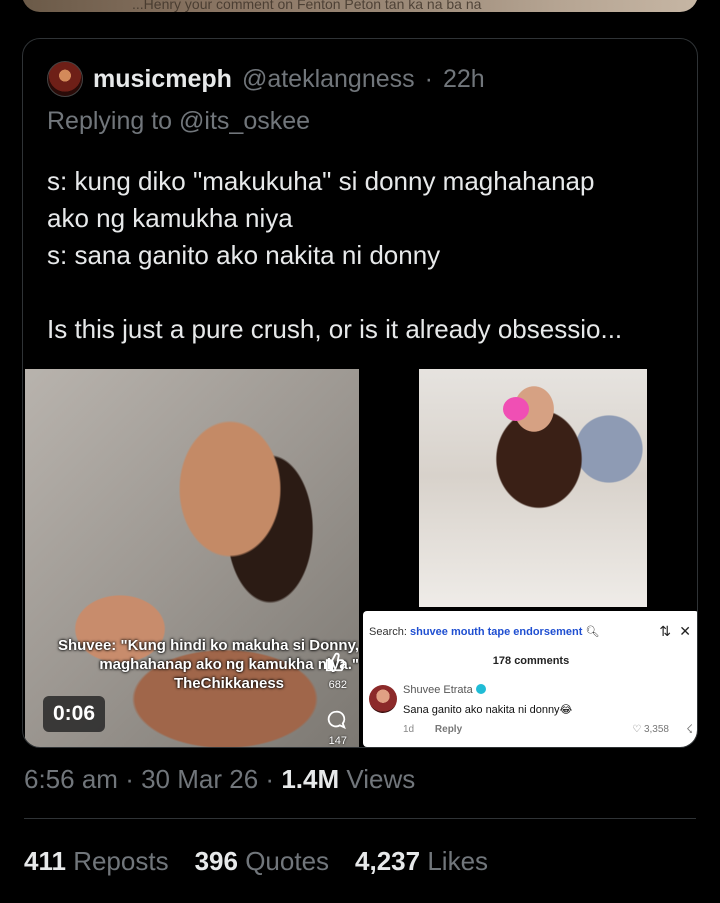 The width and height of the screenshot is (720, 903). I want to click on comment-reply-label: Reply, so click(448, 729).